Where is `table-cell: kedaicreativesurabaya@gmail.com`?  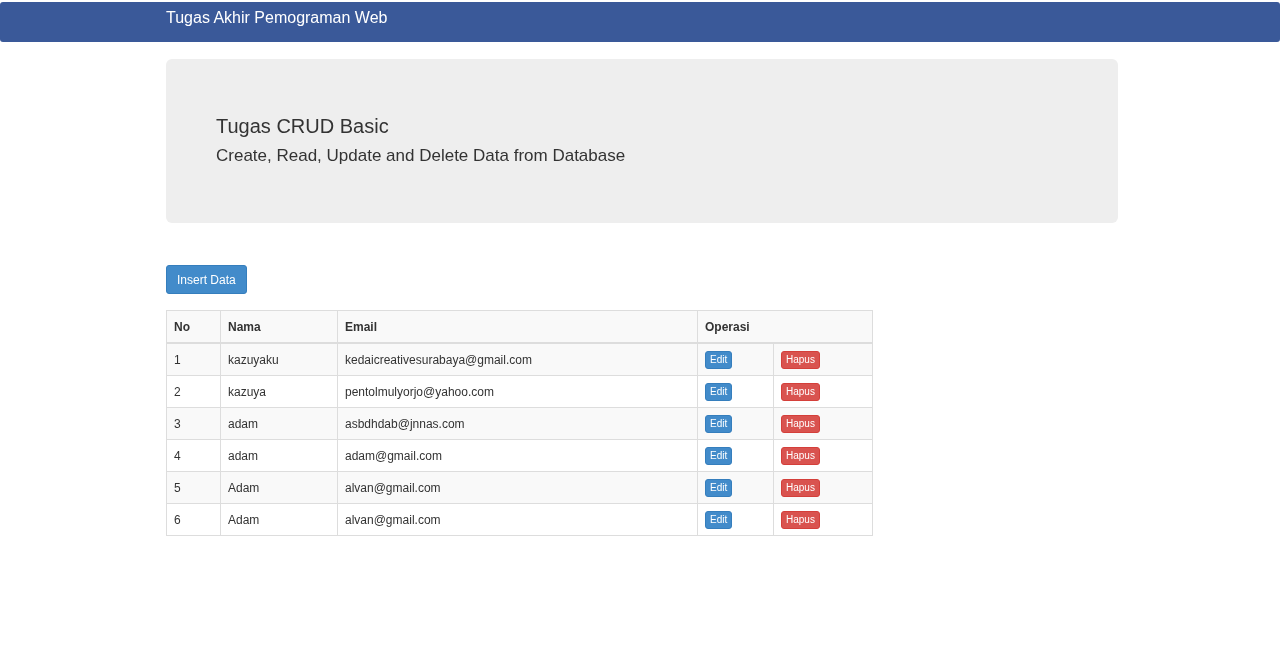
table-cell: kedaicreativesurabaya@gmail.com is located at coordinates (438, 359).